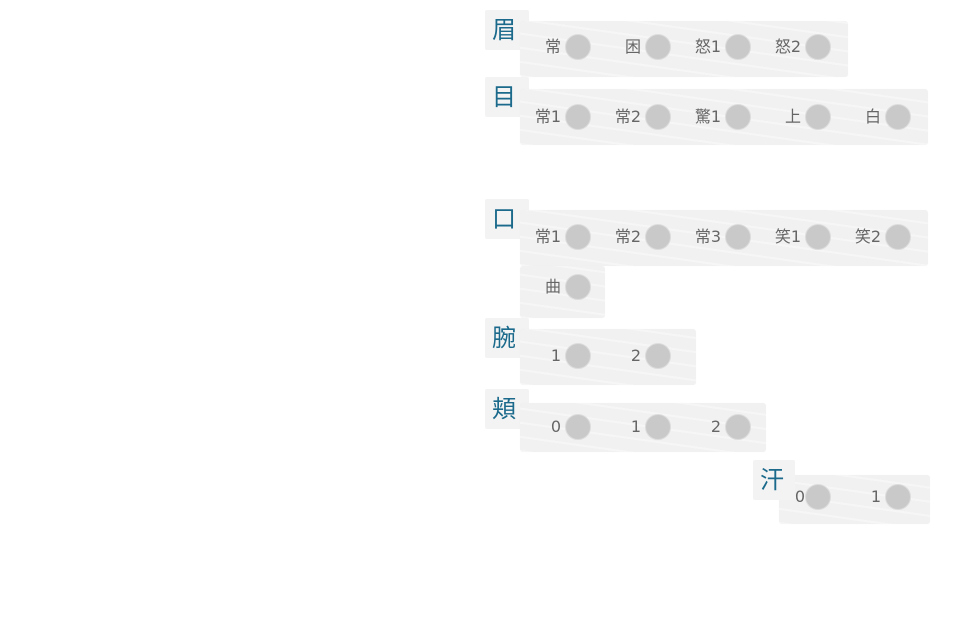 Image resolution: width=960 pixels, height=640 pixels. Describe the element at coordinates (552, 286) in the screenshot. I see `option-label: 曲` at that location.